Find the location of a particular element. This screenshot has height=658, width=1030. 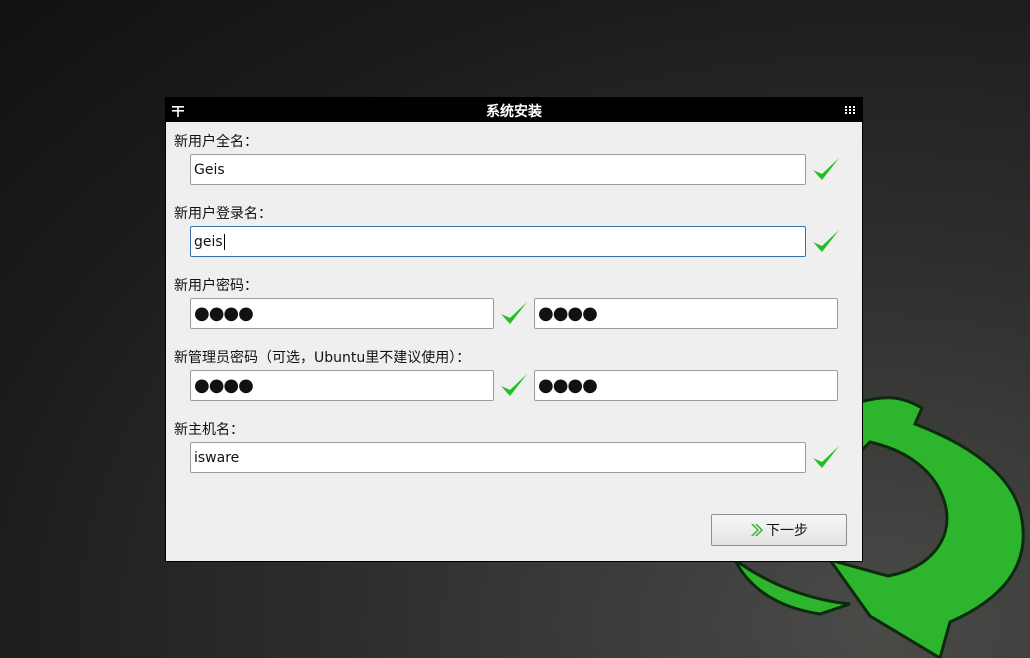

password-input: ●●●● is located at coordinates (342, 313).